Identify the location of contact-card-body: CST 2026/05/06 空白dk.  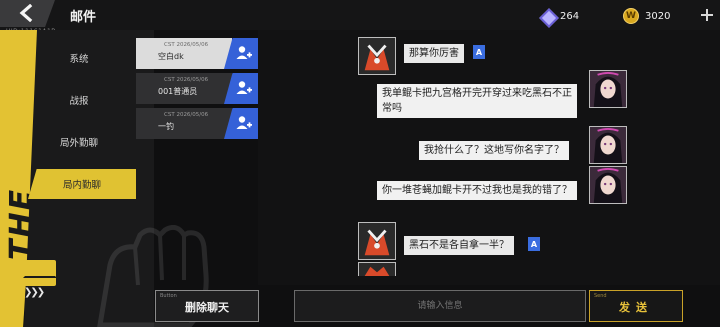
(184, 53).